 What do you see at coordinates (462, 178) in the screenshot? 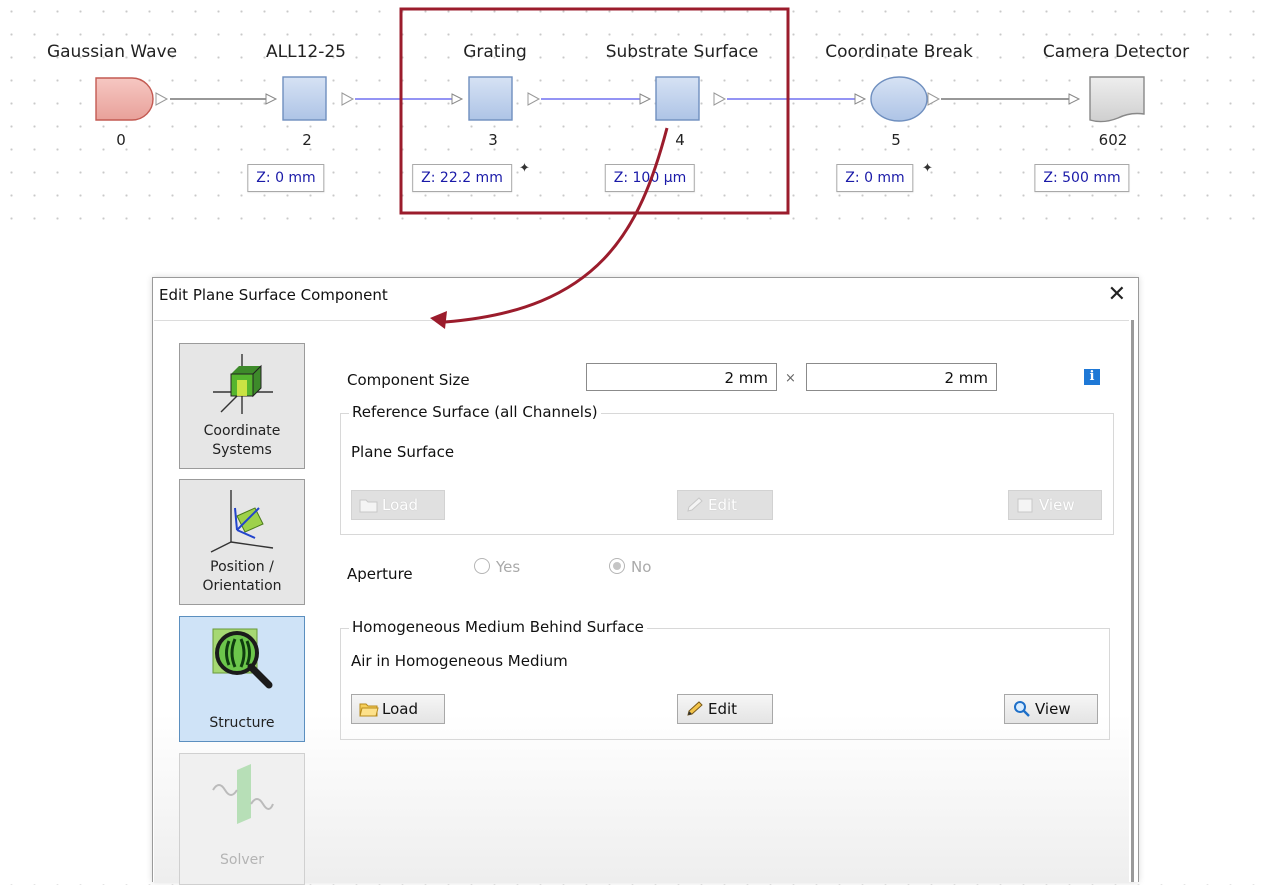
I see `z-distance-tag-3: Z: 22.2 mm` at bounding box center [462, 178].